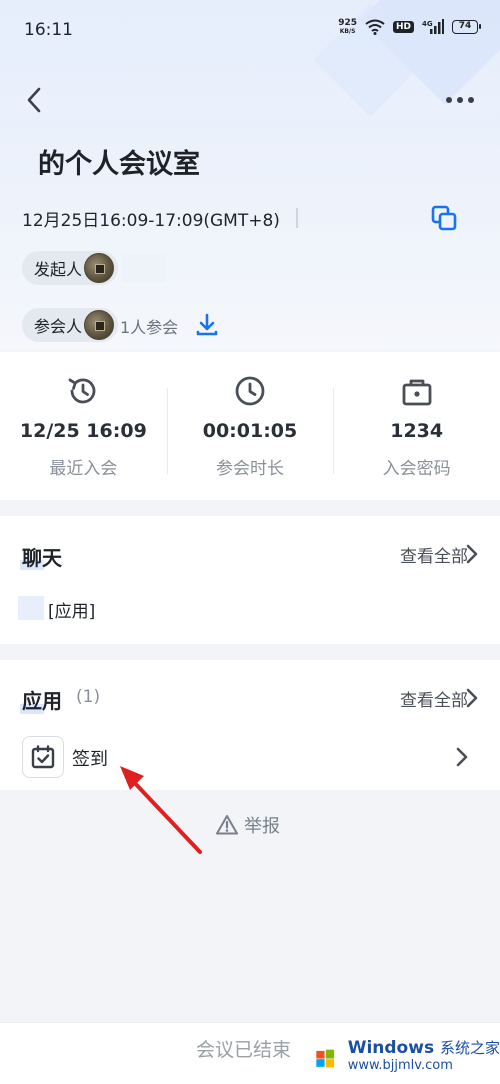 The height and width of the screenshot is (1084, 500). What do you see at coordinates (42, 701) in the screenshot?
I see `apps-title: 应用` at bounding box center [42, 701].